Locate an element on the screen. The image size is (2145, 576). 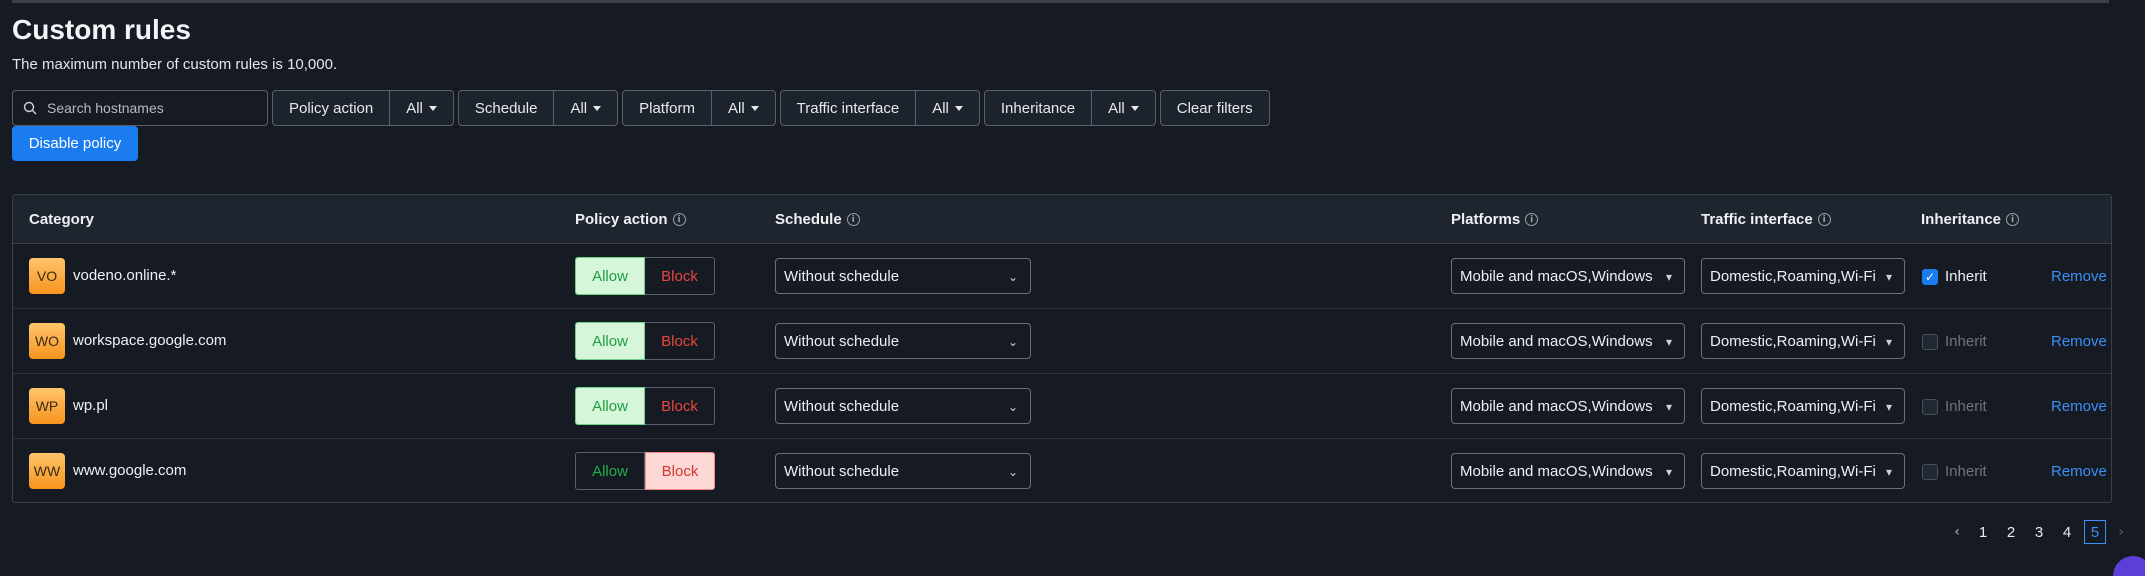
header-inheritance: Inheritance i is located at coordinates (1970, 219).